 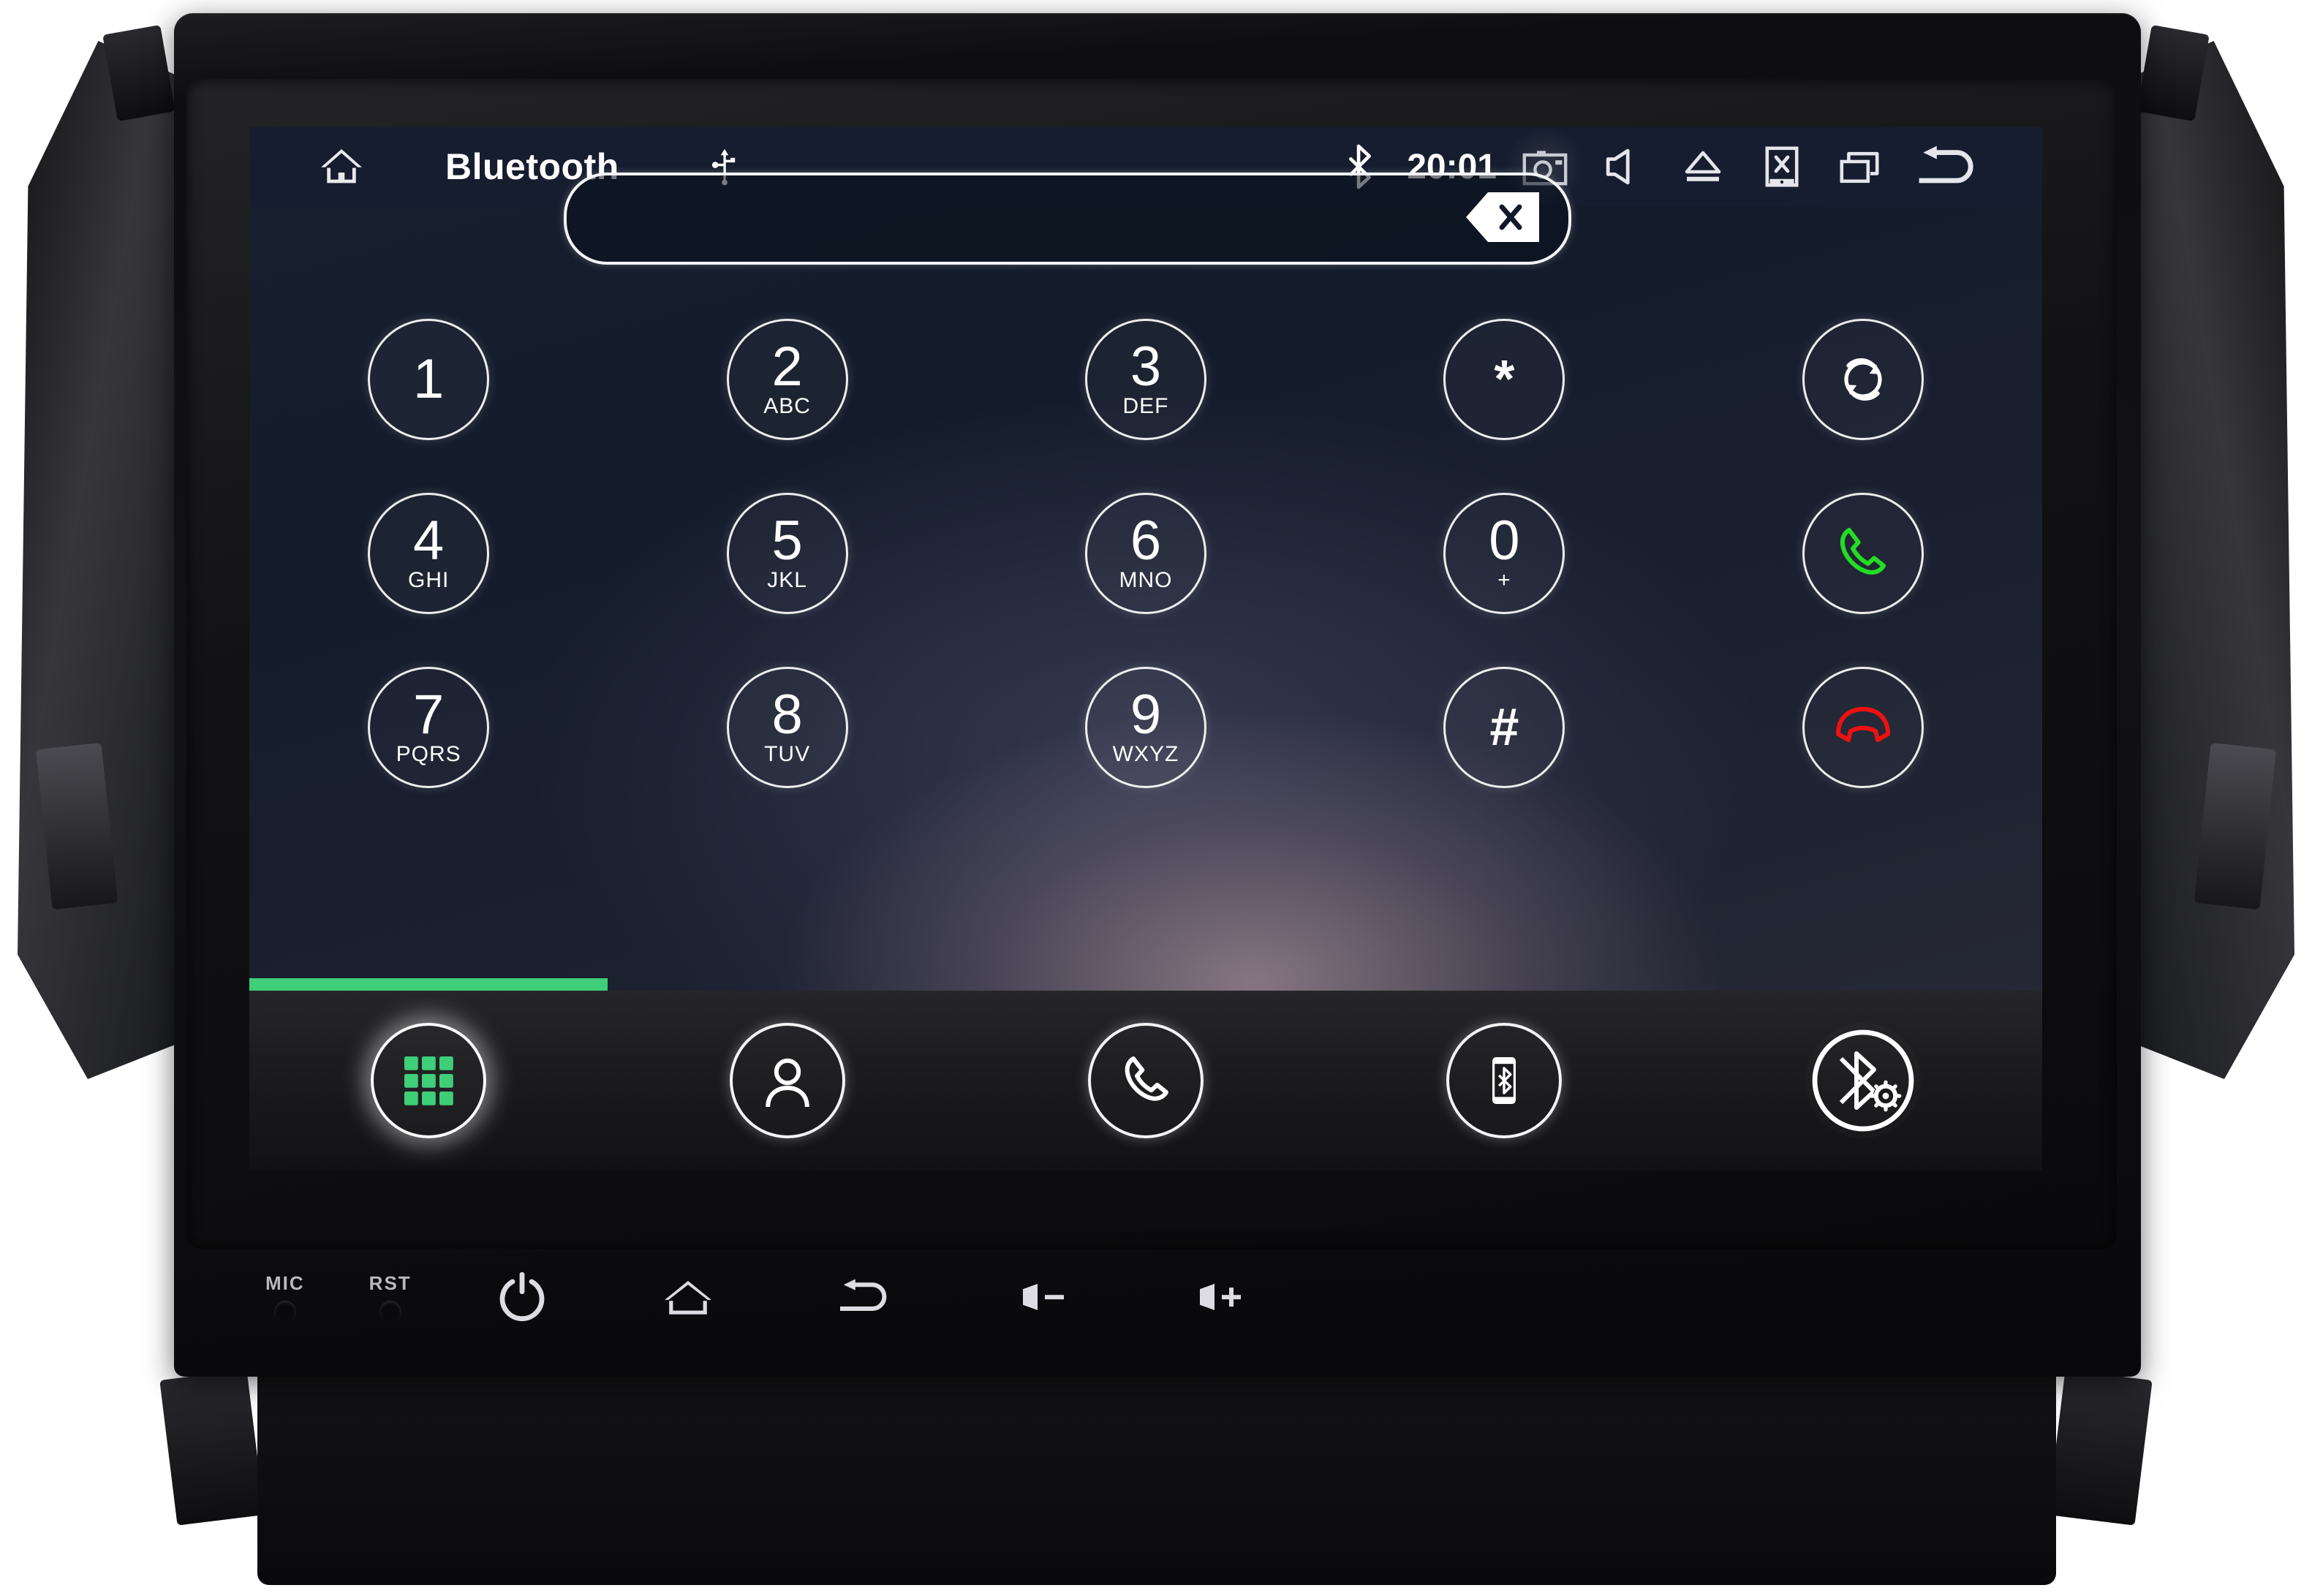 I want to click on key-9: 9 WXYZ, so click(x=1145, y=727).